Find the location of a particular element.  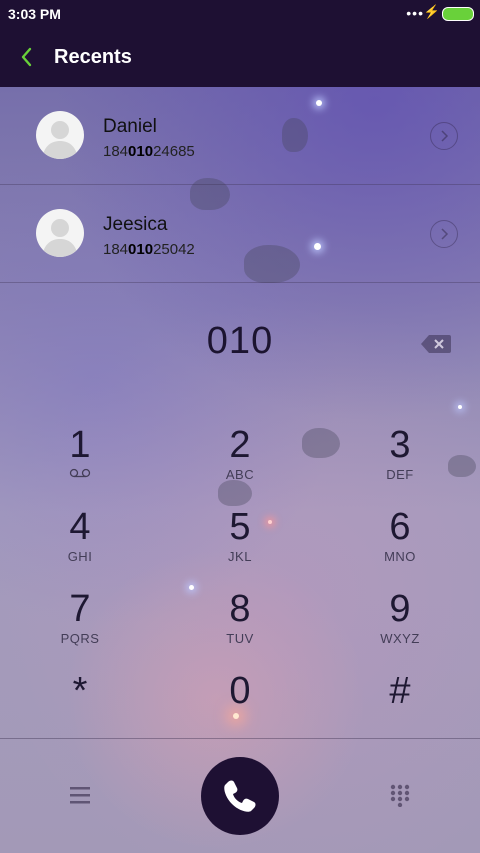

app-header: Recents is located at coordinates (240, 57).